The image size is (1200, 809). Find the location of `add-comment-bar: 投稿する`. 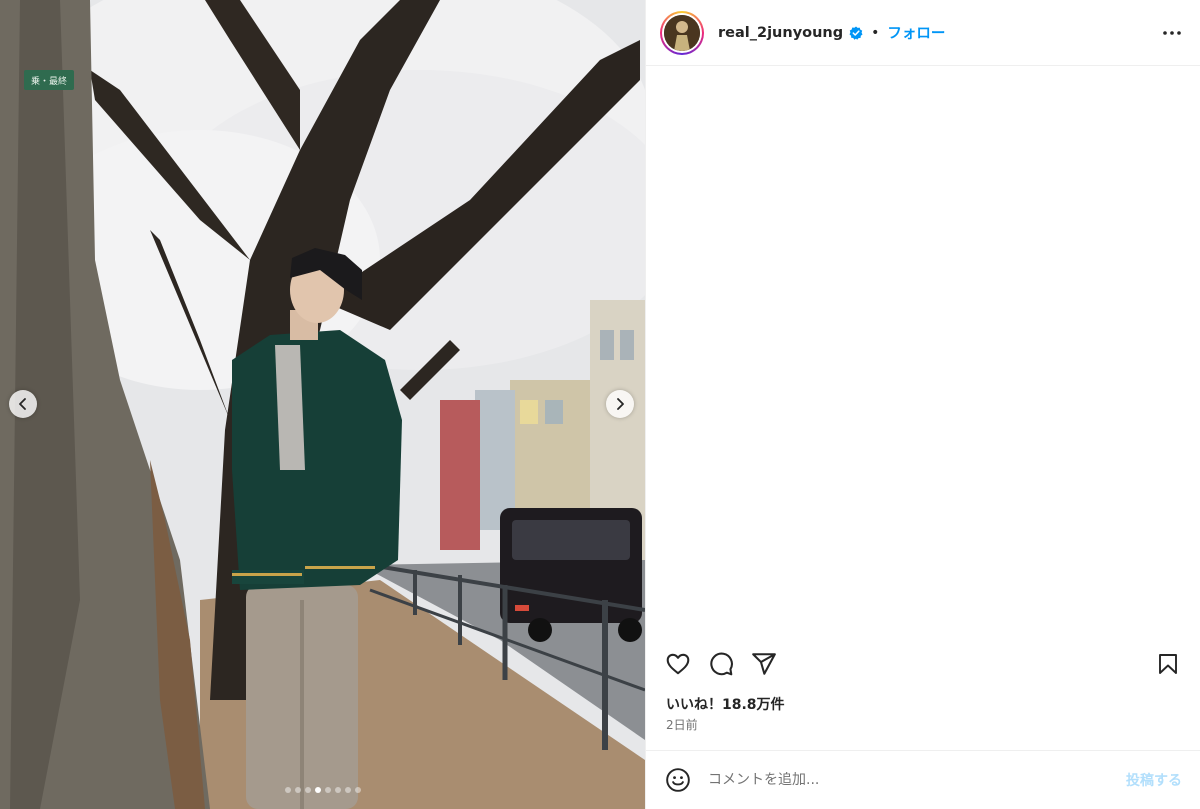

add-comment-bar: 投稿する is located at coordinates (923, 779).